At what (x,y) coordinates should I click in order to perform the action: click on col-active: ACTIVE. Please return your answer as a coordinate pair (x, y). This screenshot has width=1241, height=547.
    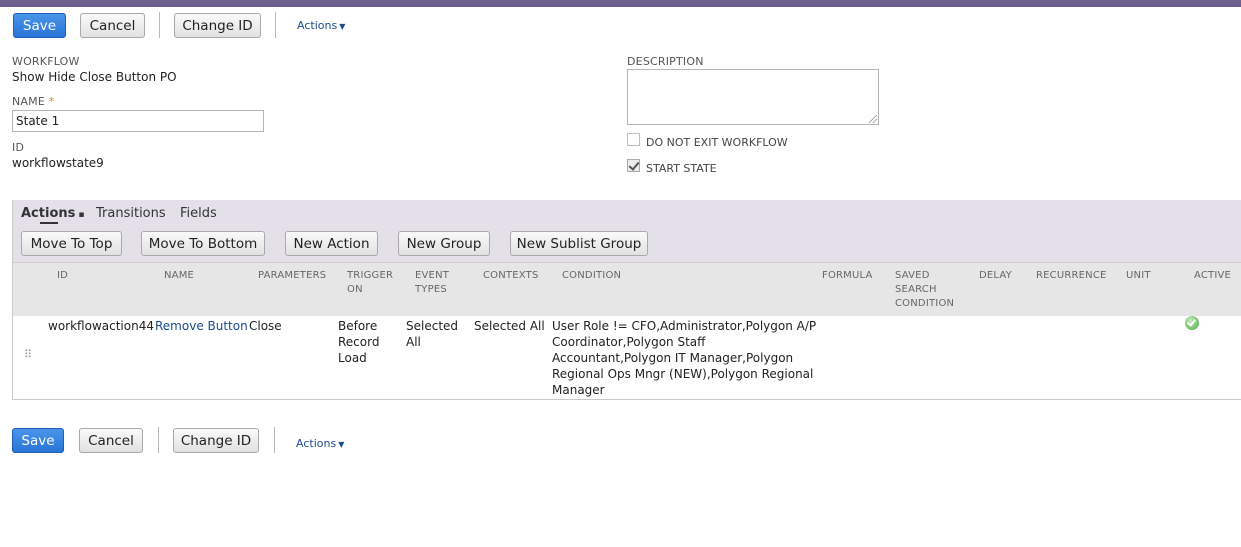
    Looking at the image, I should click on (1212, 276).